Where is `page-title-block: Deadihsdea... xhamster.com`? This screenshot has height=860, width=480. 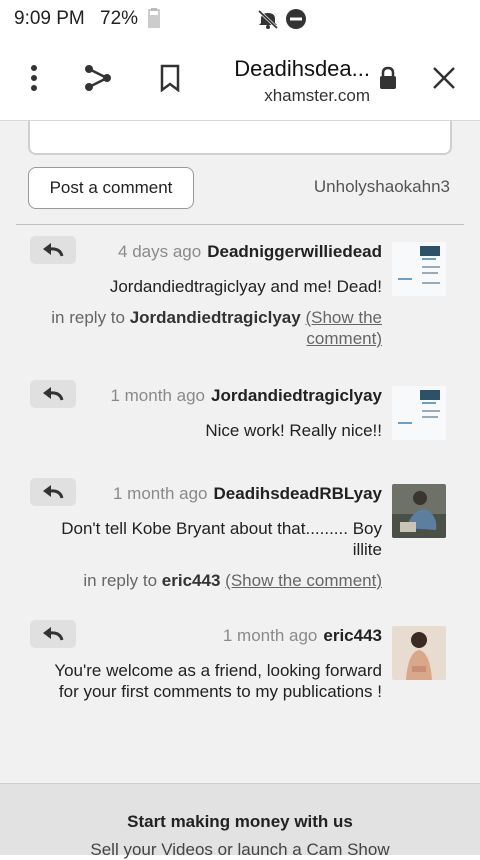 page-title-block: Deadihsdea... xhamster.com is located at coordinates (295, 81).